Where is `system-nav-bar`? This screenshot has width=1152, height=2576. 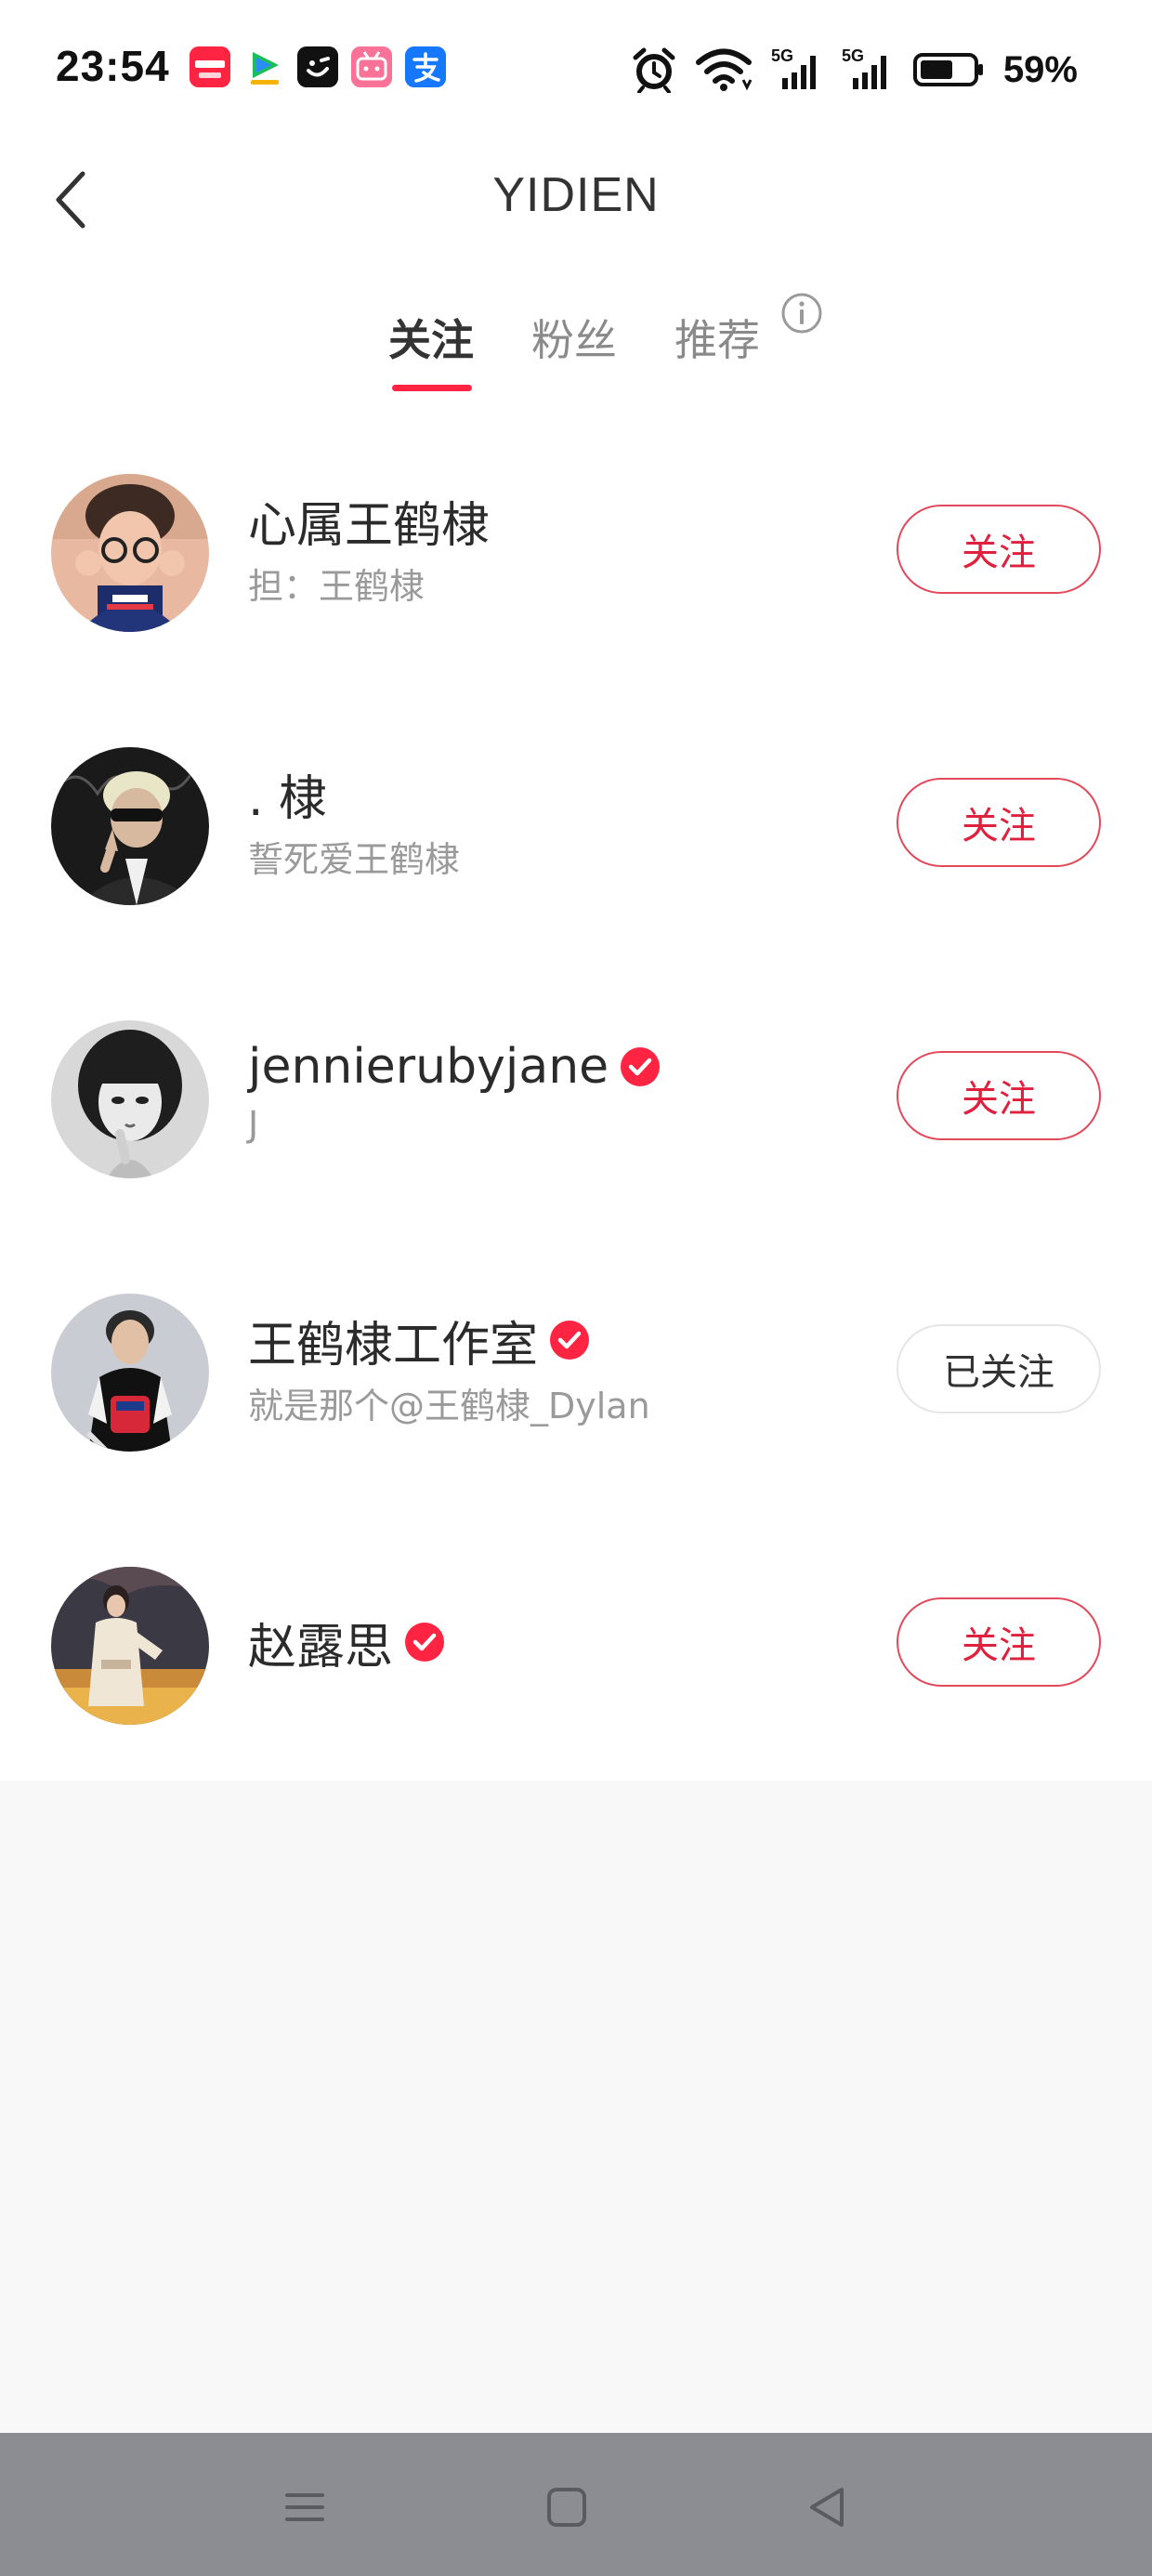 system-nav-bar is located at coordinates (576, 2504).